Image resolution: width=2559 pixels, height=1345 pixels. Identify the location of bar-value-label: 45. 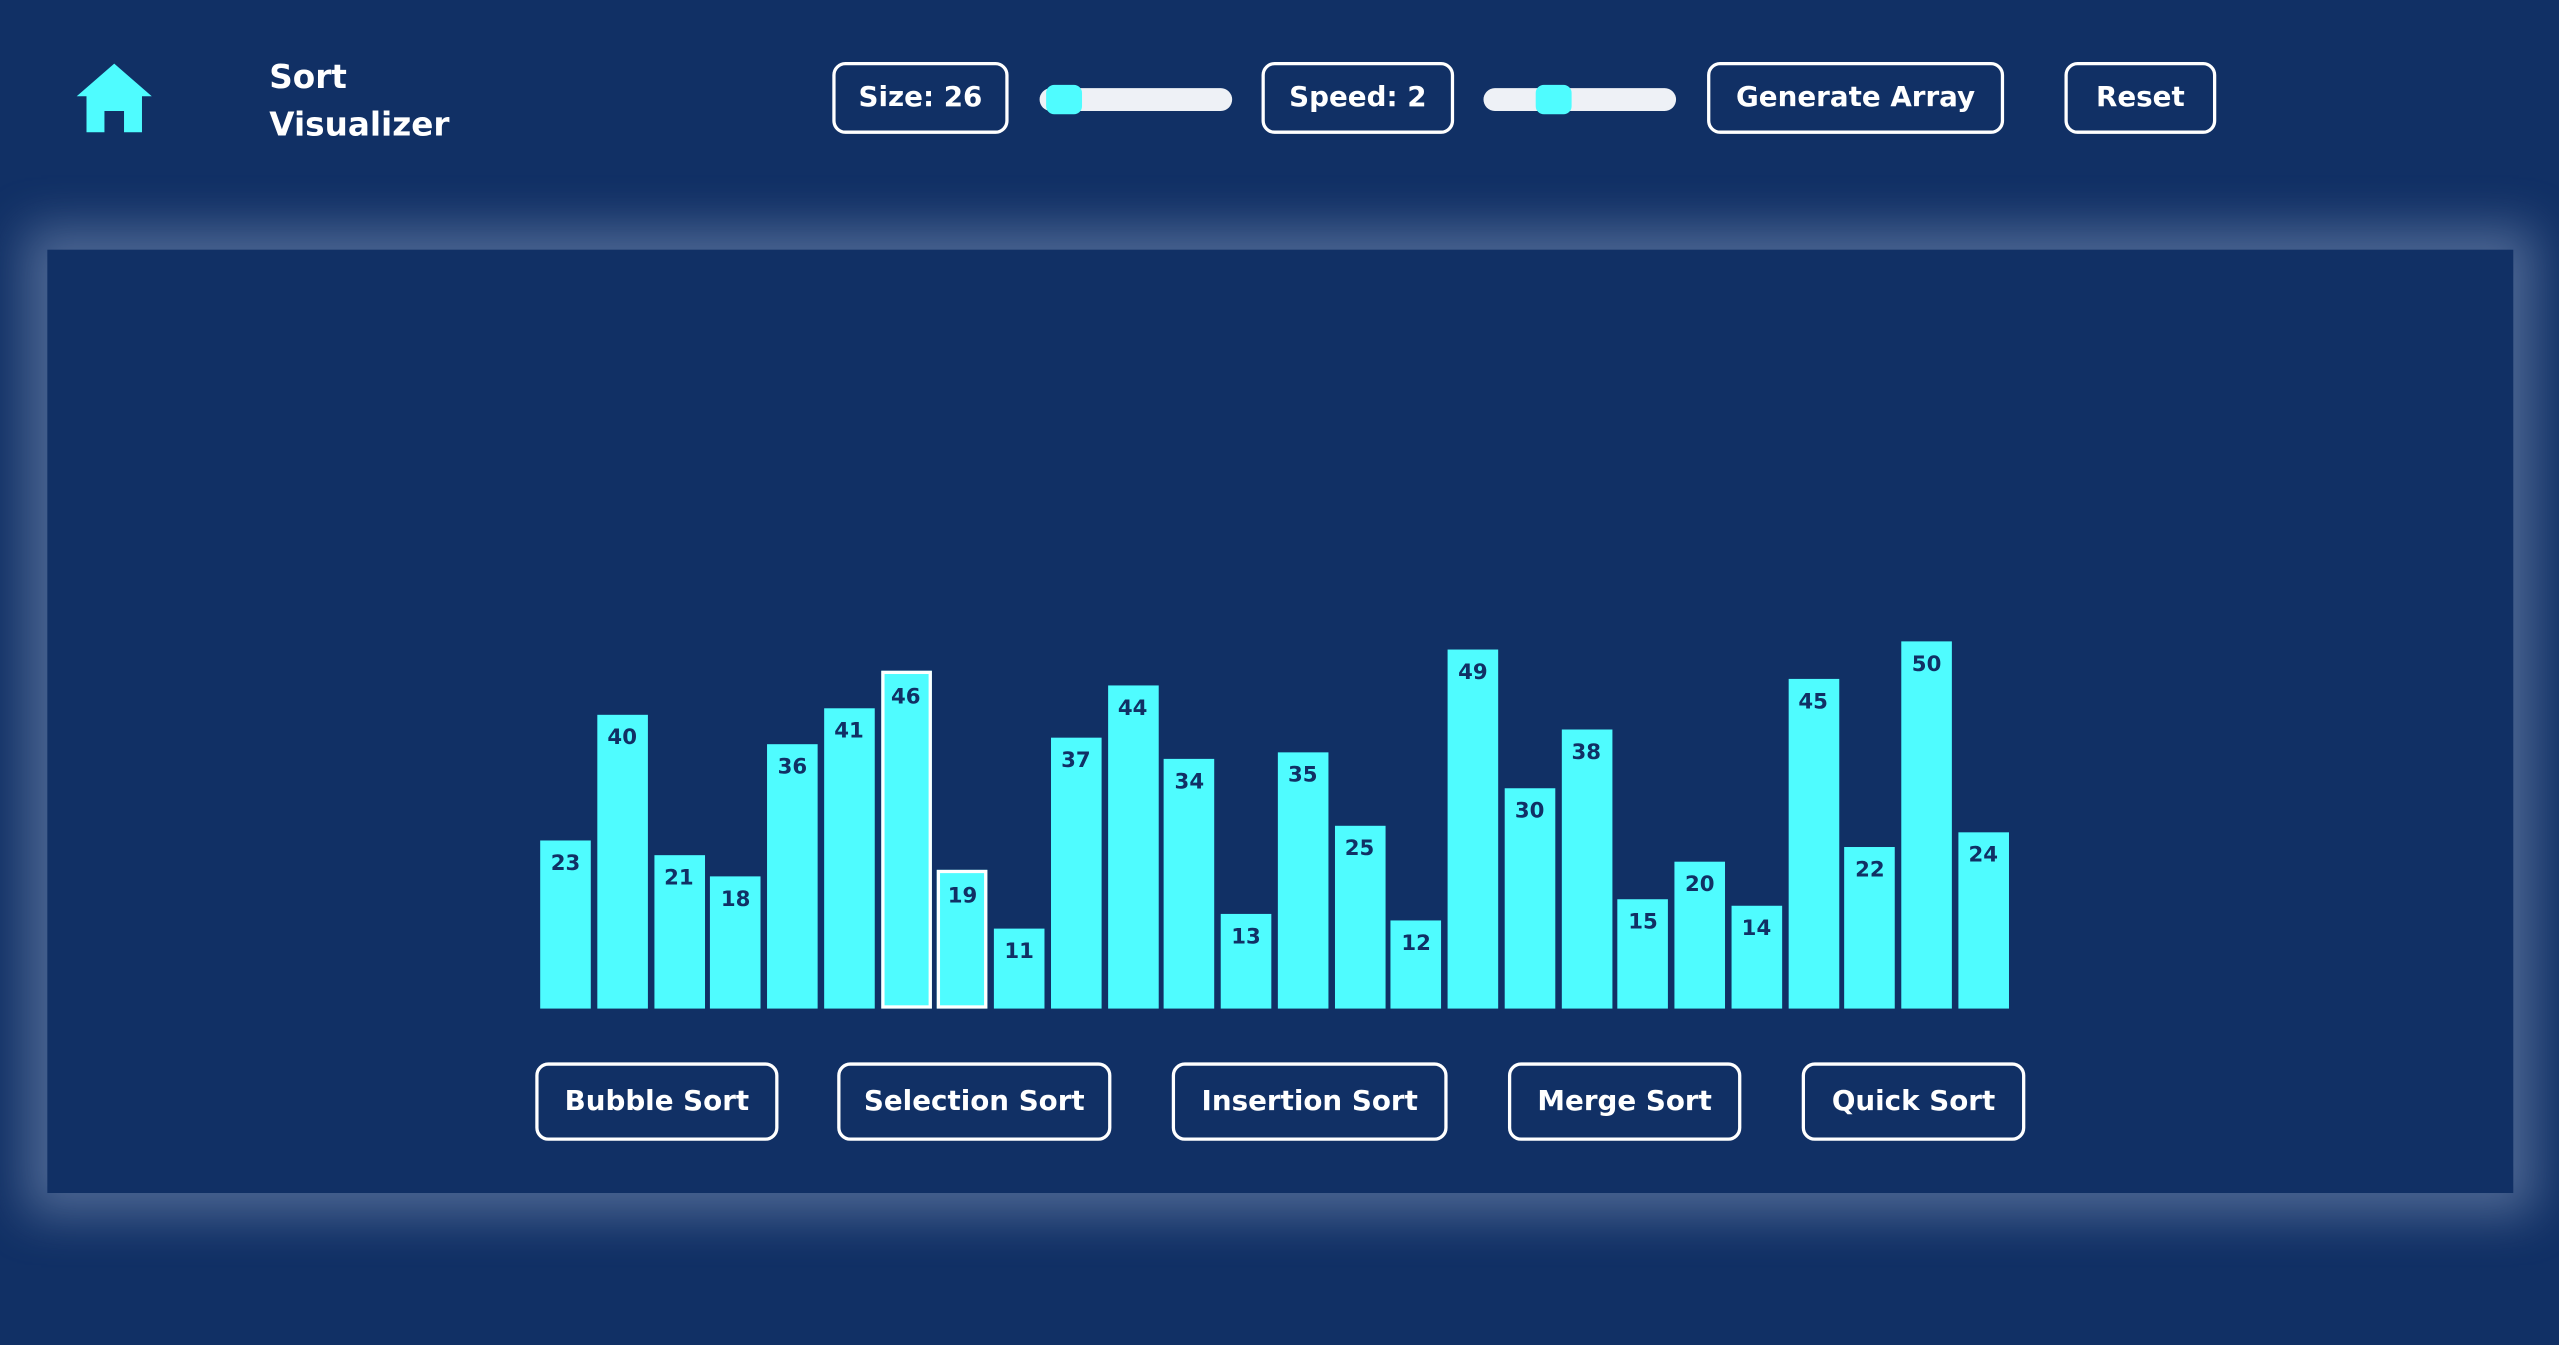
(1813, 701).